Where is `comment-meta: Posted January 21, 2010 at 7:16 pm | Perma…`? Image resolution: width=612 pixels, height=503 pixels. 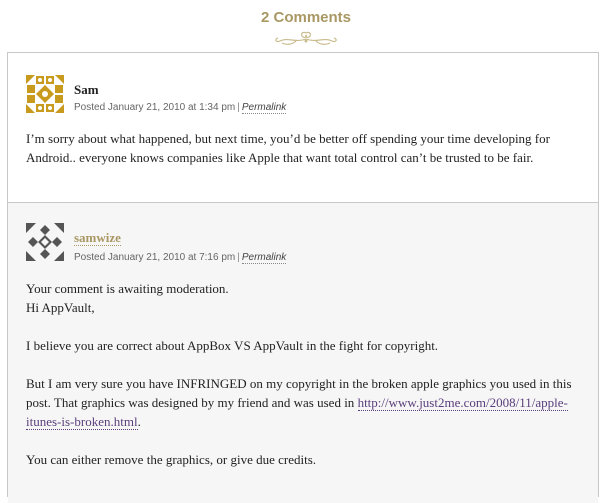 comment-meta: Posted January 21, 2010 at 7:16 pm | Perma… is located at coordinates (180, 258).